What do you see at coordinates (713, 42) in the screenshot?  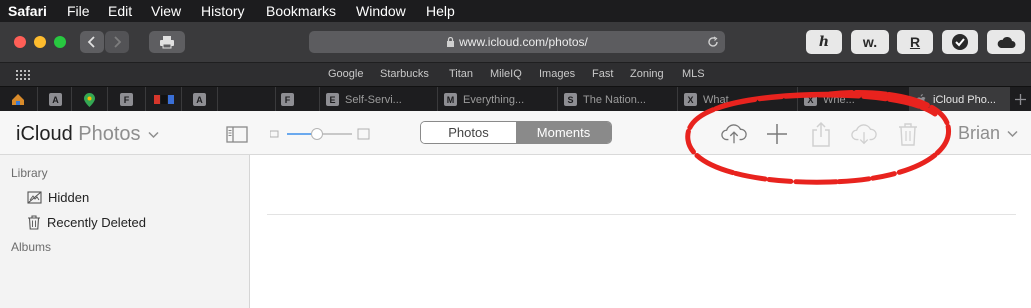 I see `reload-icon` at bounding box center [713, 42].